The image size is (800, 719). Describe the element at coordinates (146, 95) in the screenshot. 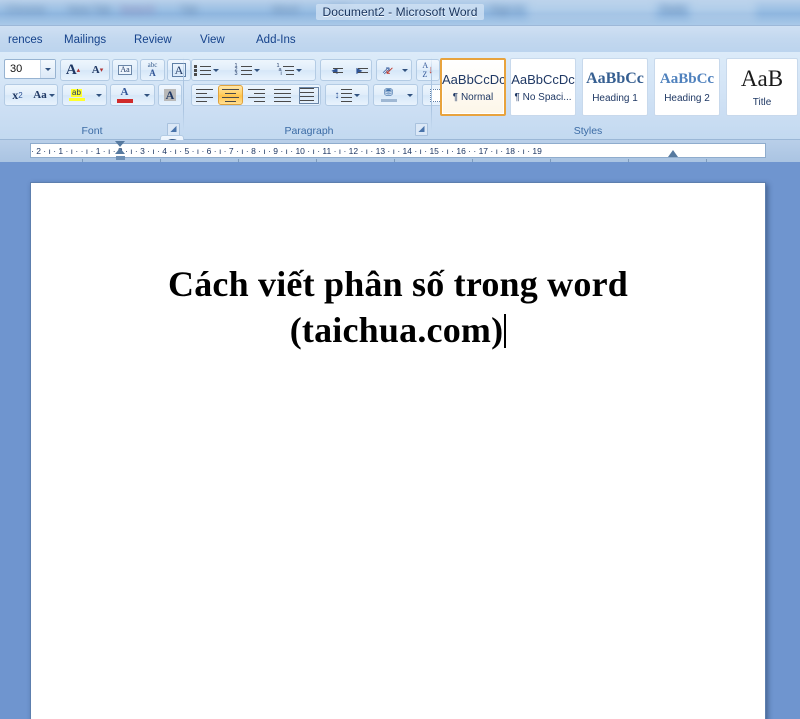

I see `font-color-dropdown-arrow` at that location.